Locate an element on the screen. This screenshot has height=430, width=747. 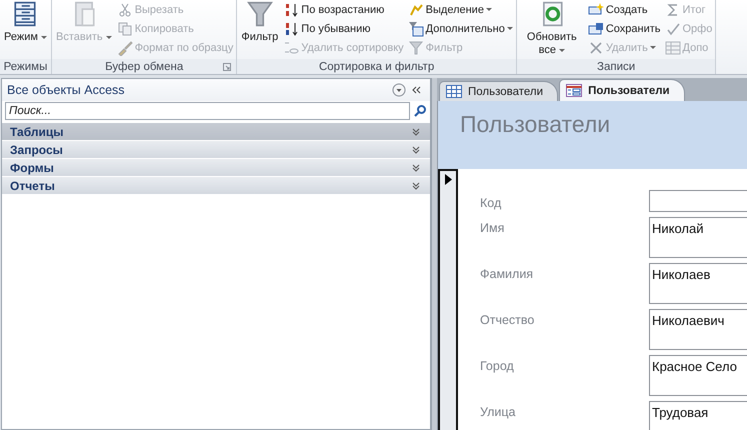
text-field is located at coordinates (698, 201).